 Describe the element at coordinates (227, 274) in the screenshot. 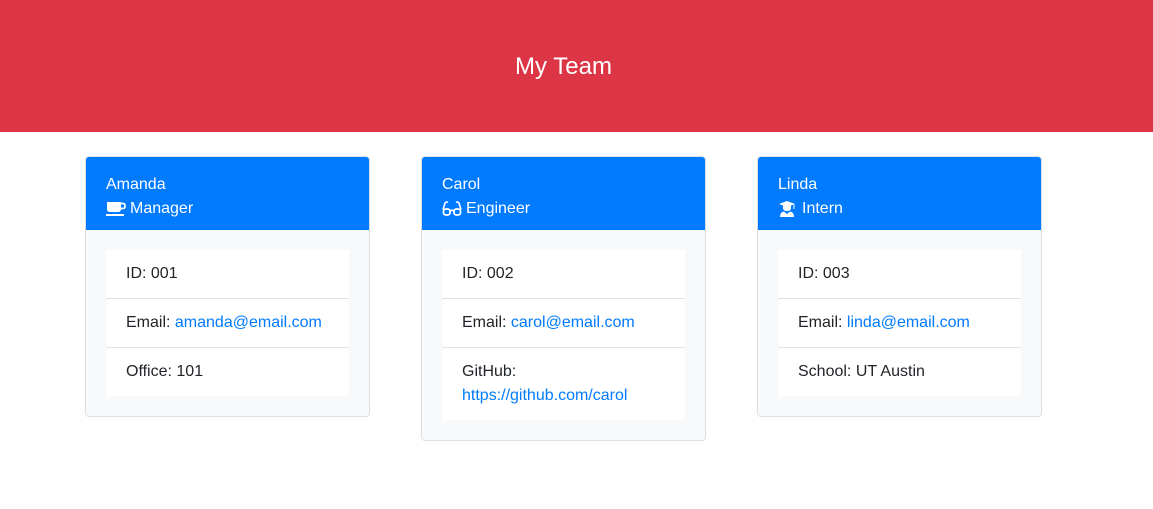

I see `id-item: ID: 001` at that location.